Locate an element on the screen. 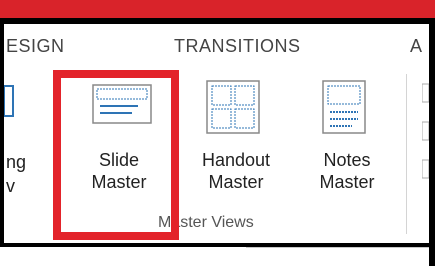 The image size is (435, 266). window-border-right is located at coordinates (432, 142).